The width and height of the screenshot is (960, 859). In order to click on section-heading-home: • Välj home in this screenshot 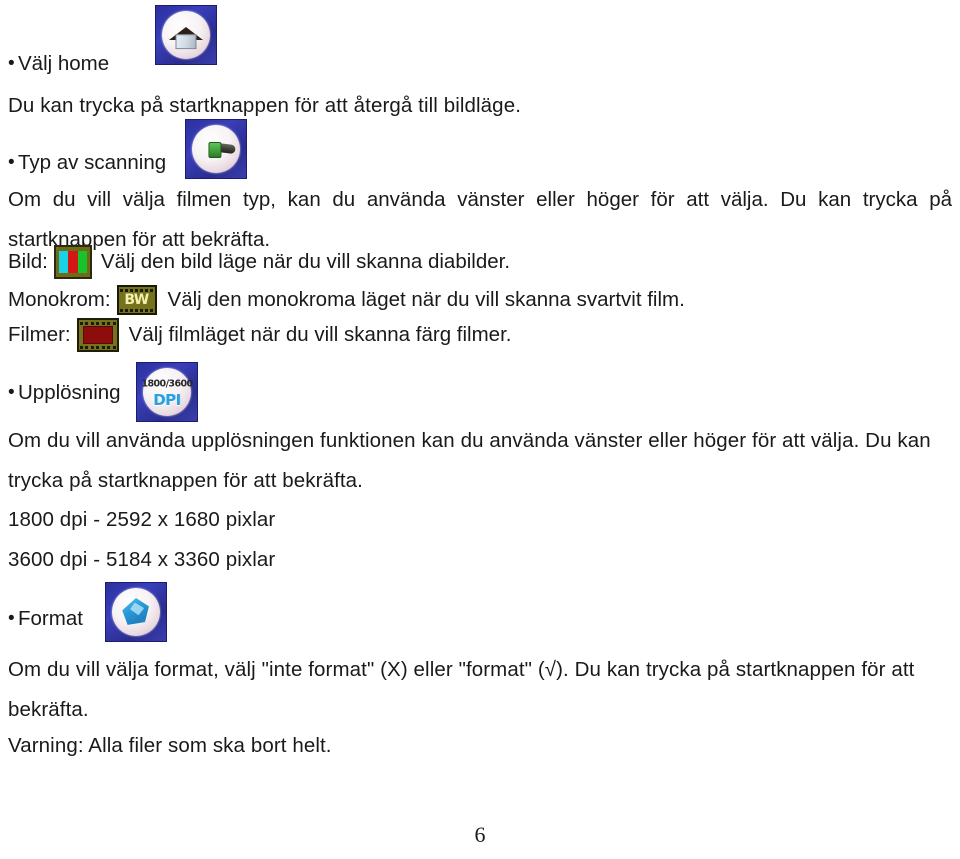, I will do `click(58, 64)`.